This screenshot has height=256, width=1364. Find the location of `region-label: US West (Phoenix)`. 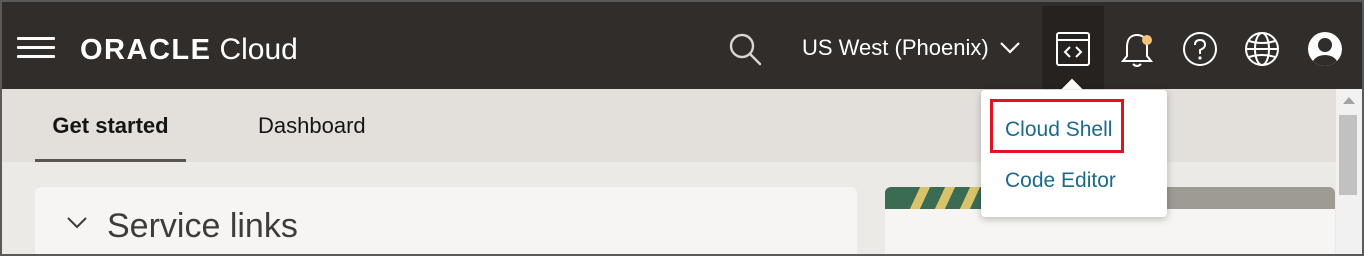

region-label: US West (Phoenix) is located at coordinates (895, 47).